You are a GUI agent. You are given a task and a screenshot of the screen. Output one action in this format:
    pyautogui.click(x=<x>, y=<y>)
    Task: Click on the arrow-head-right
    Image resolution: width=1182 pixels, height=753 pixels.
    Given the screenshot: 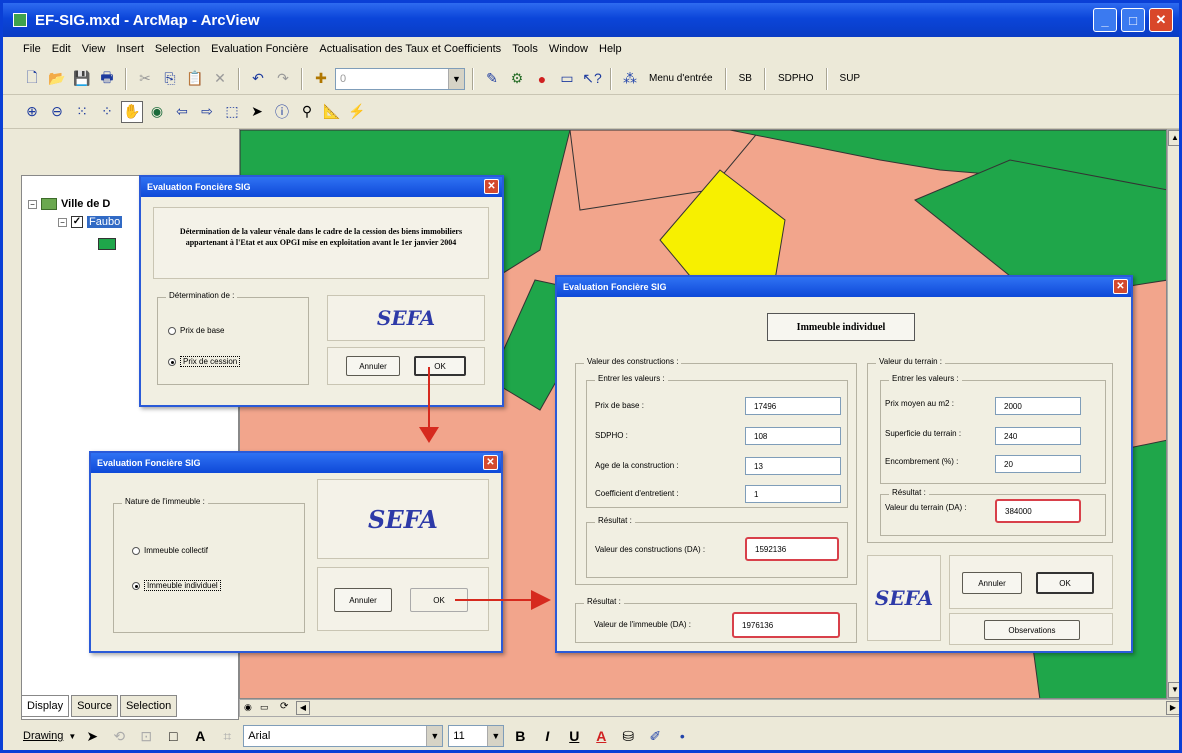 What is the action you would take?
    pyautogui.click(x=541, y=600)
    